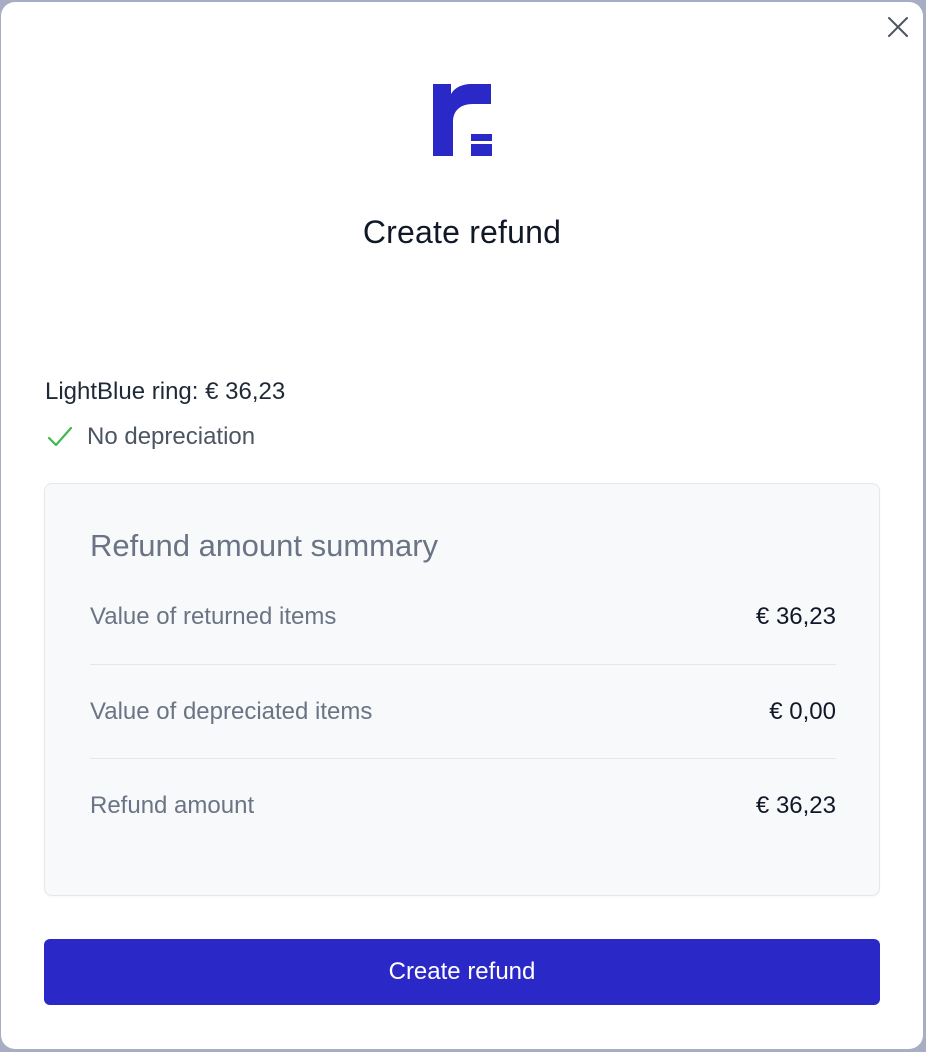 The height and width of the screenshot is (1052, 926). Describe the element at coordinates (60, 436) in the screenshot. I see `checkmark-icon` at that location.